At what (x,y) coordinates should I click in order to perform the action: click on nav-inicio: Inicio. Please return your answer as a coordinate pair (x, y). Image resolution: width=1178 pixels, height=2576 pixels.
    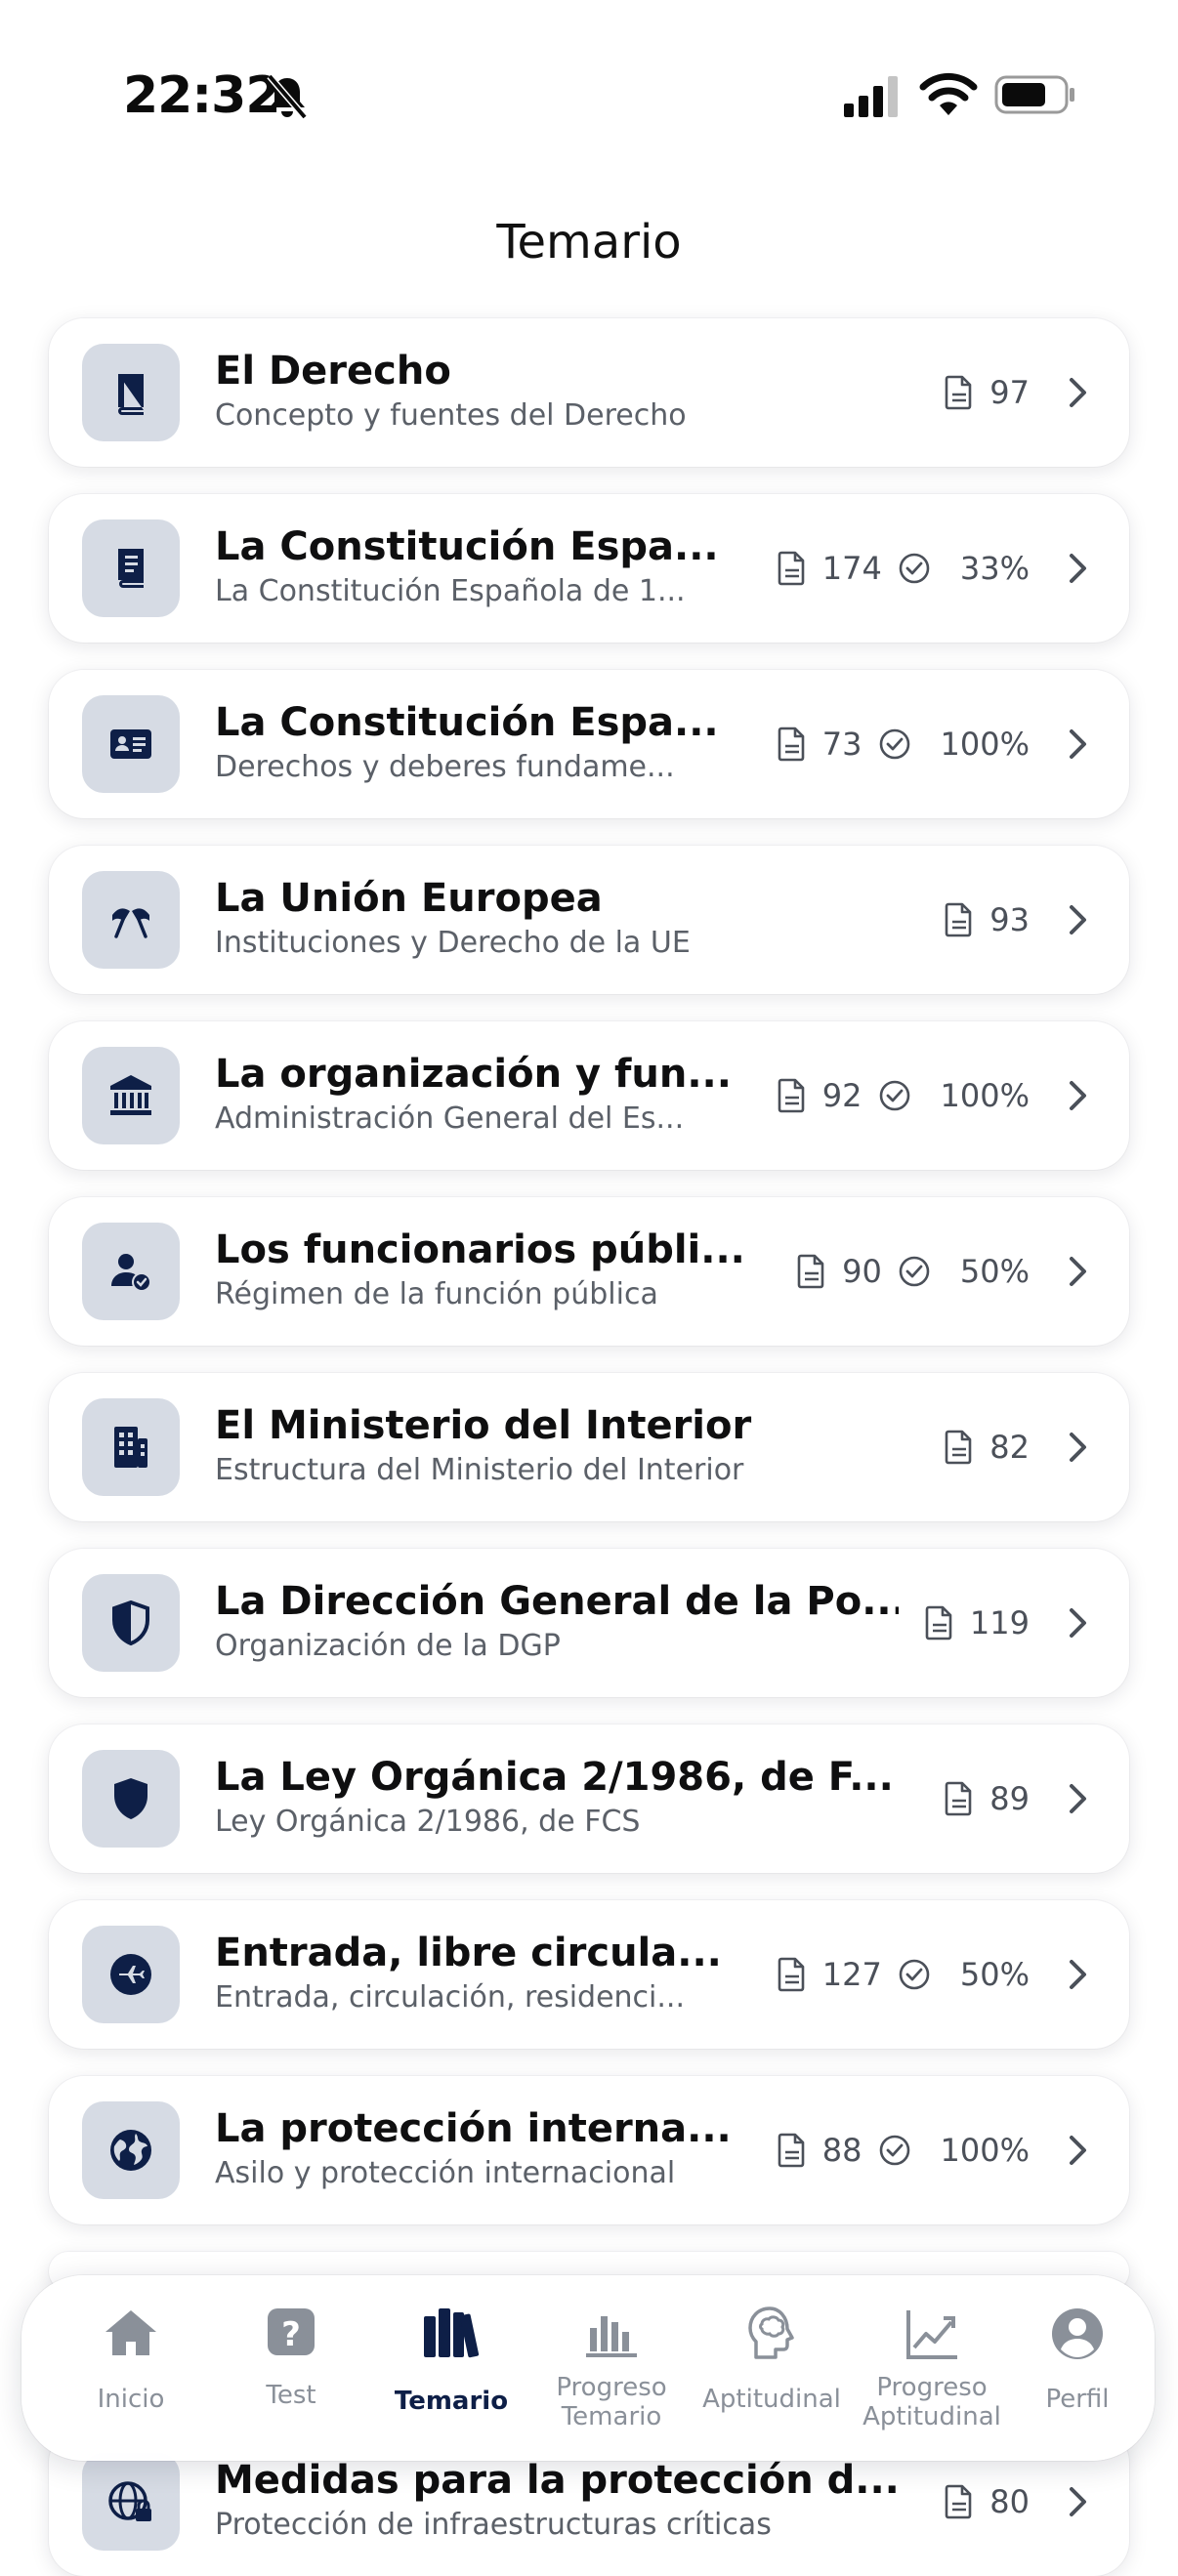
    Looking at the image, I should click on (131, 2368).